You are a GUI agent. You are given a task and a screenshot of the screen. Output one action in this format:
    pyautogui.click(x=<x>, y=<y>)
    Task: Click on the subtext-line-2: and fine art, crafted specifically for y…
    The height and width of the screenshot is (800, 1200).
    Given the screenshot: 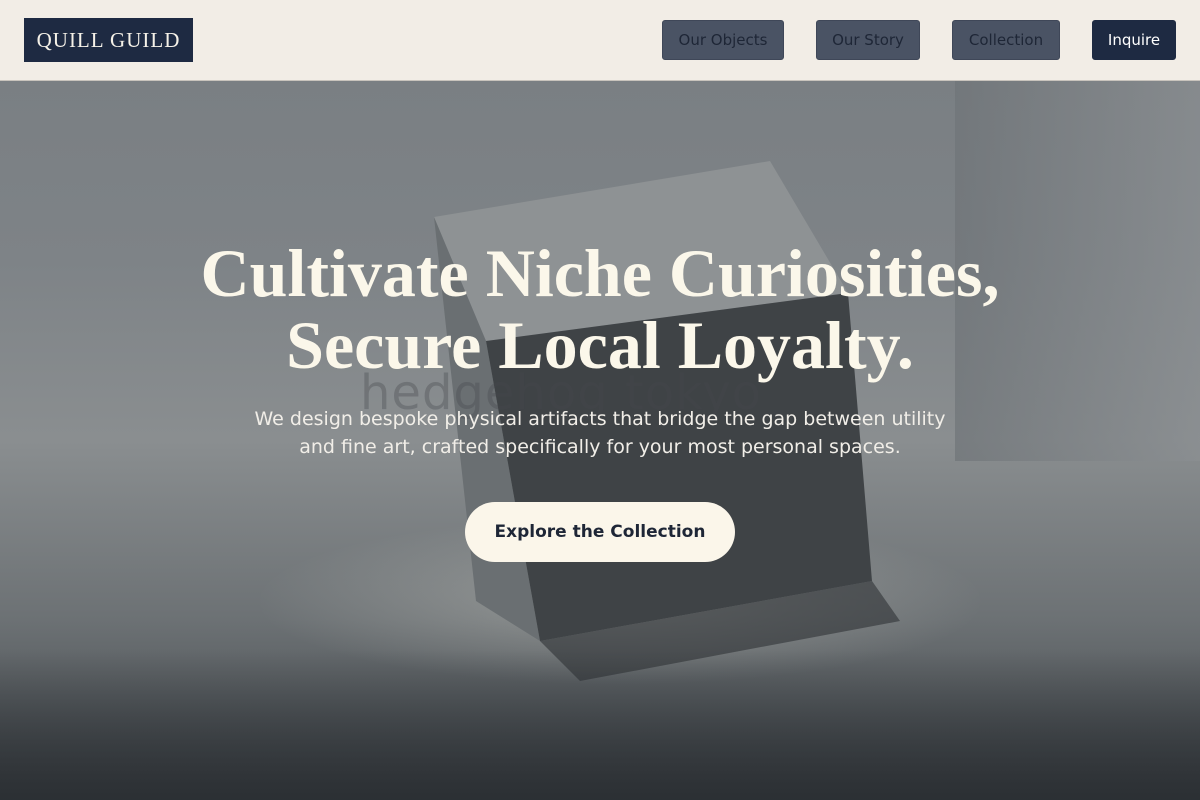 What is the action you would take?
    pyautogui.click(x=600, y=447)
    